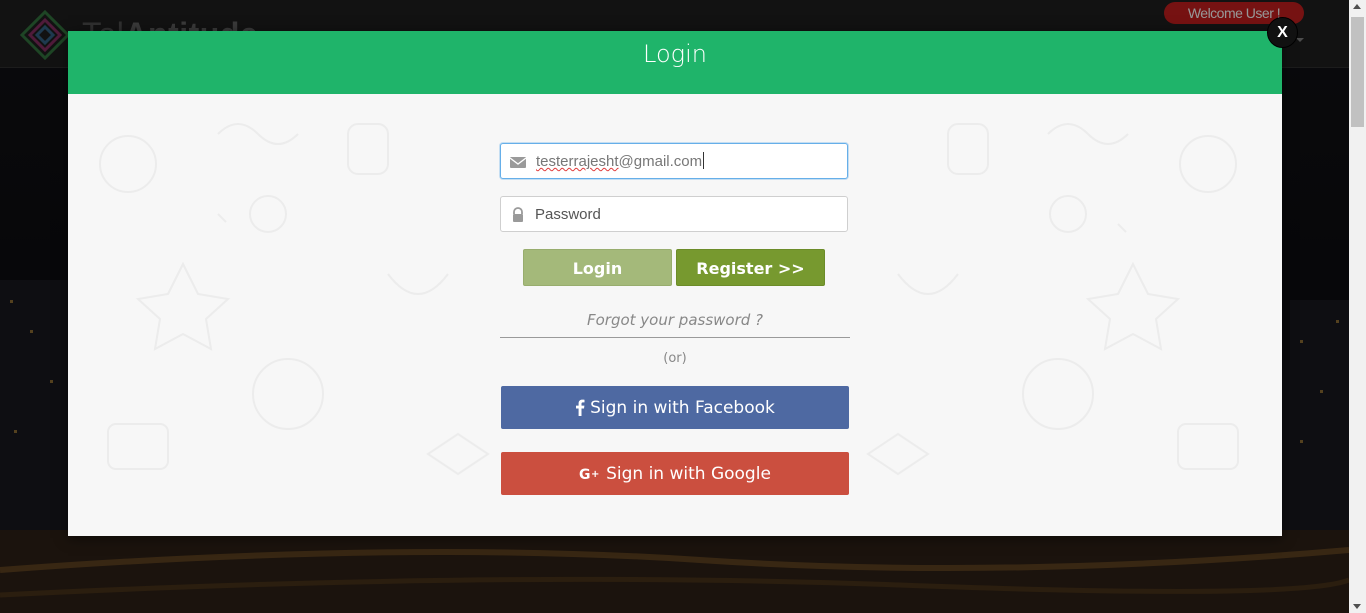  Describe the element at coordinates (585, 474) in the screenshot. I see `svg-text: G` at that location.